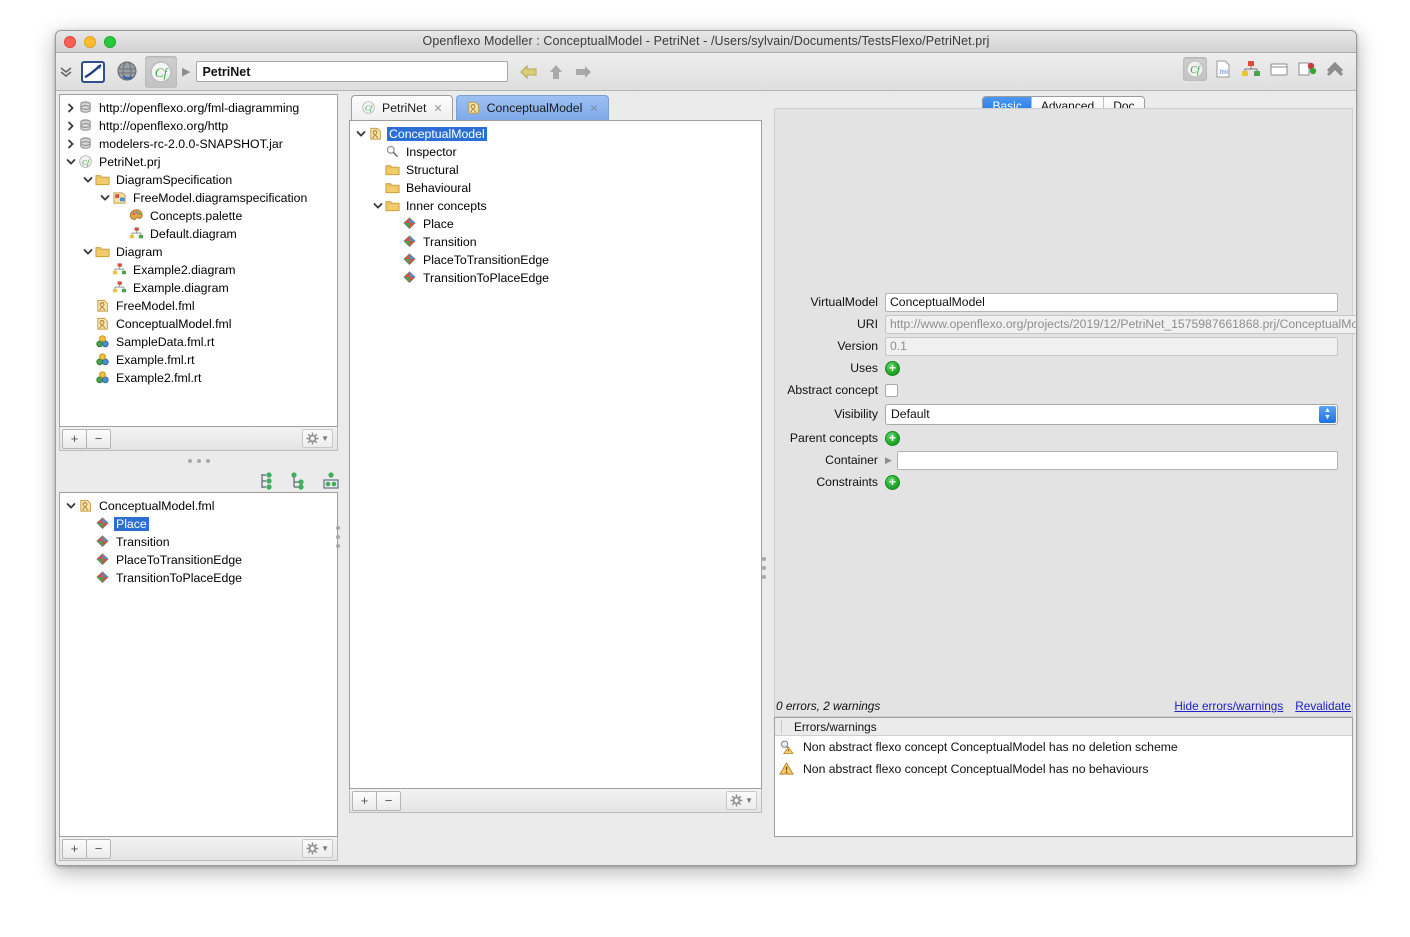 Image resolution: width=1410 pixels, height=937 pixels. Describe the element at coordinates (892, 438) in the screenshot. I see `parent-concepts-add-button: +` at that location.